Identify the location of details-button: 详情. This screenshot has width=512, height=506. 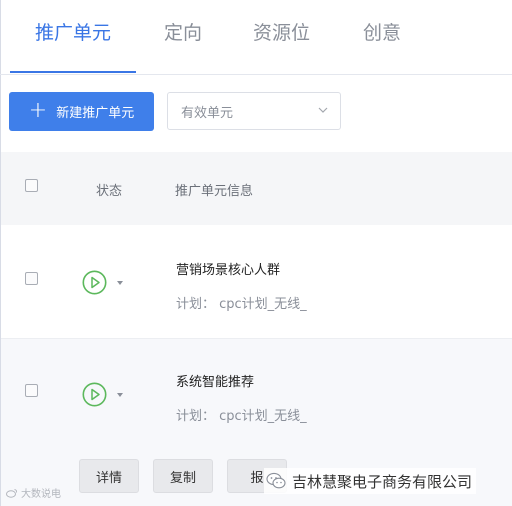
(109, 476).